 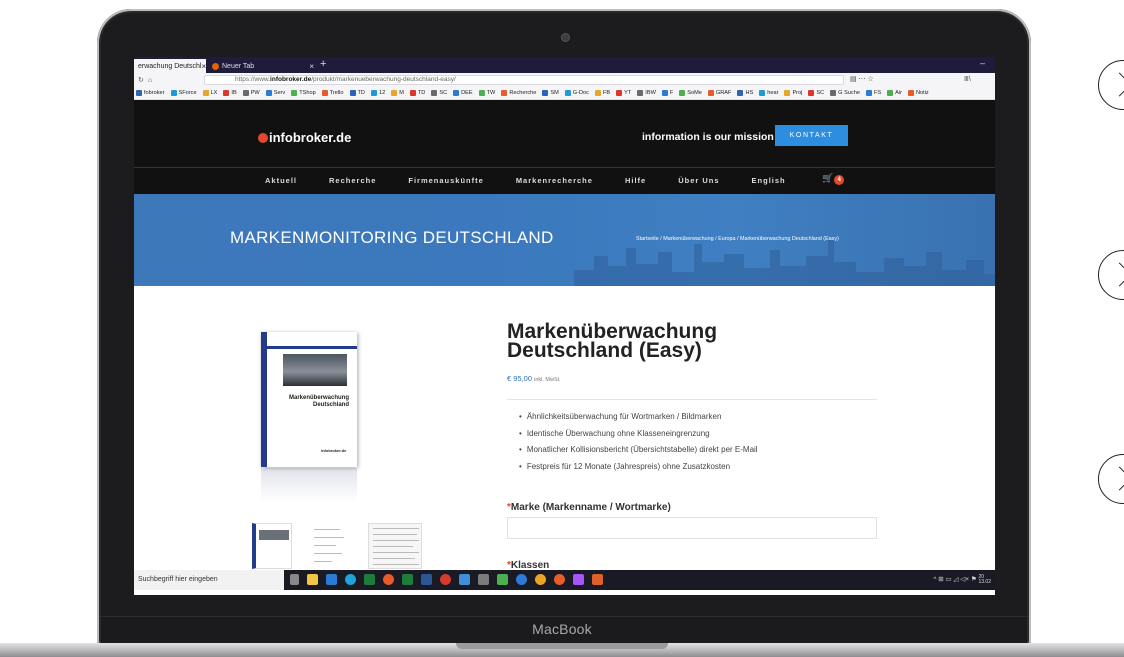 What do you see at coordinates (550, 93) in the screenshot?
I see `bookmark-item: SM` at bounding box center [550, 93].